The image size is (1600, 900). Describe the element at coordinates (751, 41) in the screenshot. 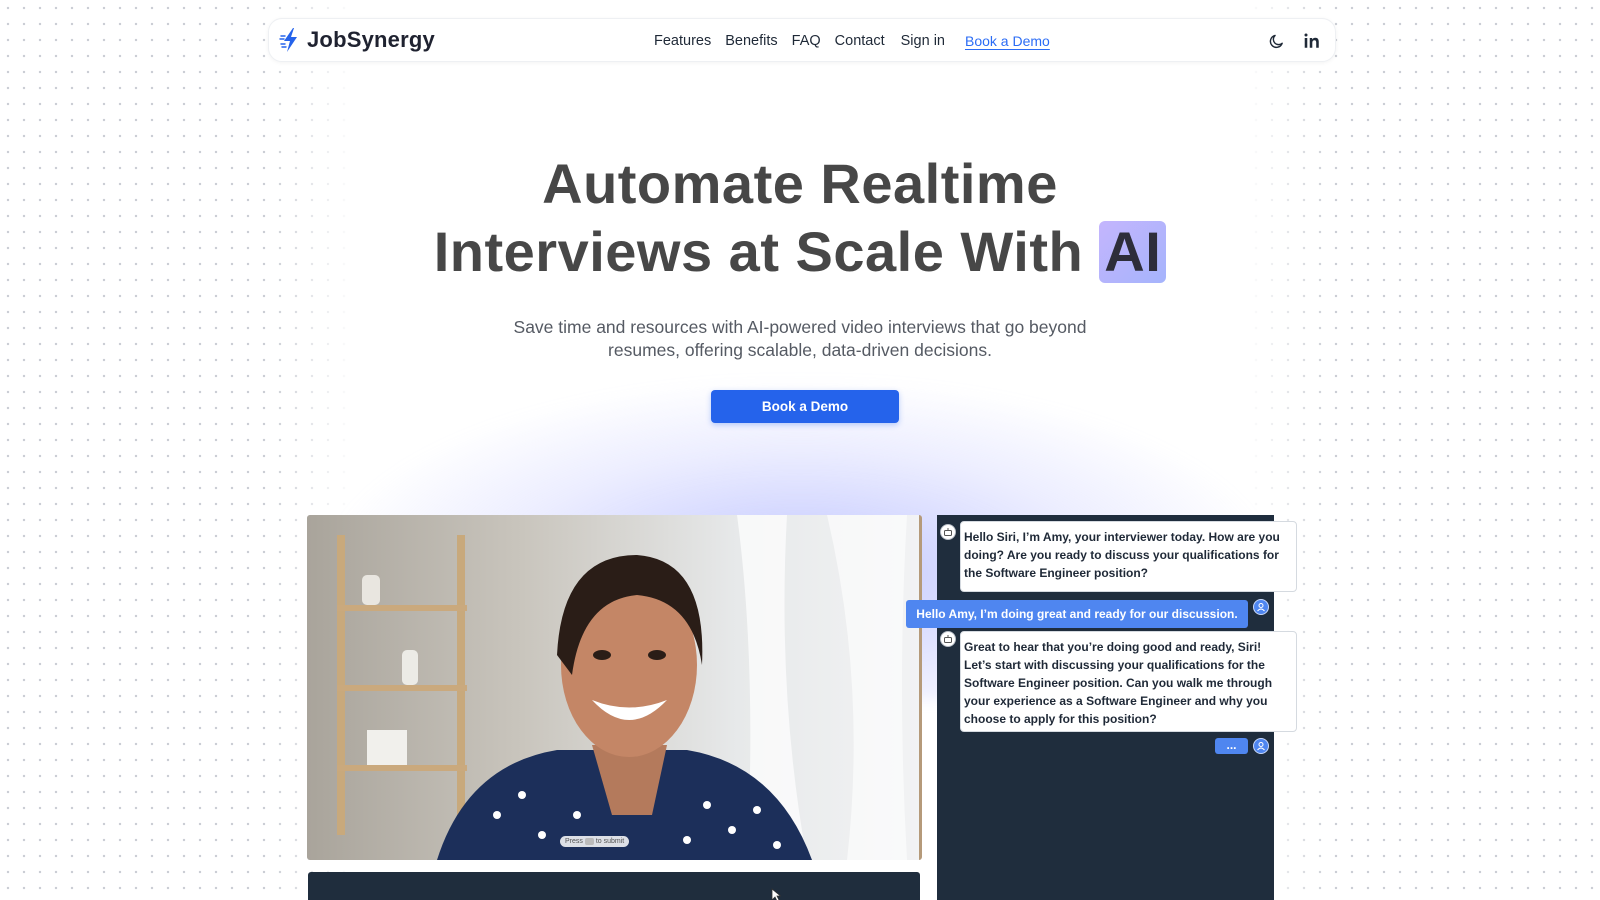

I see `nav-link-benefits: Benefits` at that location.